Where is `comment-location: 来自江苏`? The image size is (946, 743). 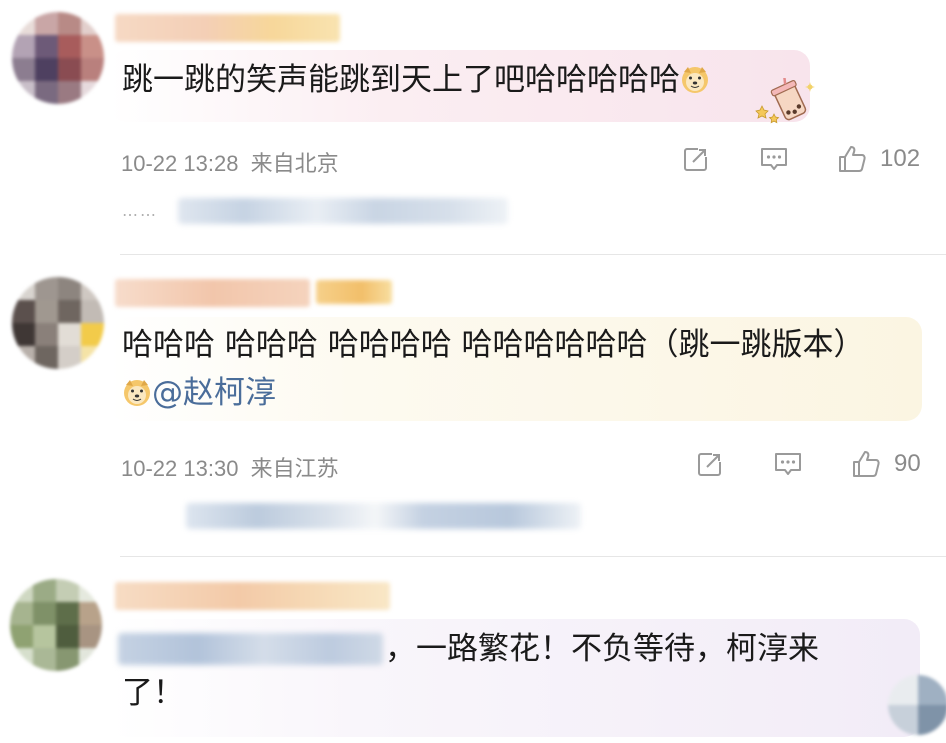
comment-location: 来自江苏 is located at coordinates (294, 468).